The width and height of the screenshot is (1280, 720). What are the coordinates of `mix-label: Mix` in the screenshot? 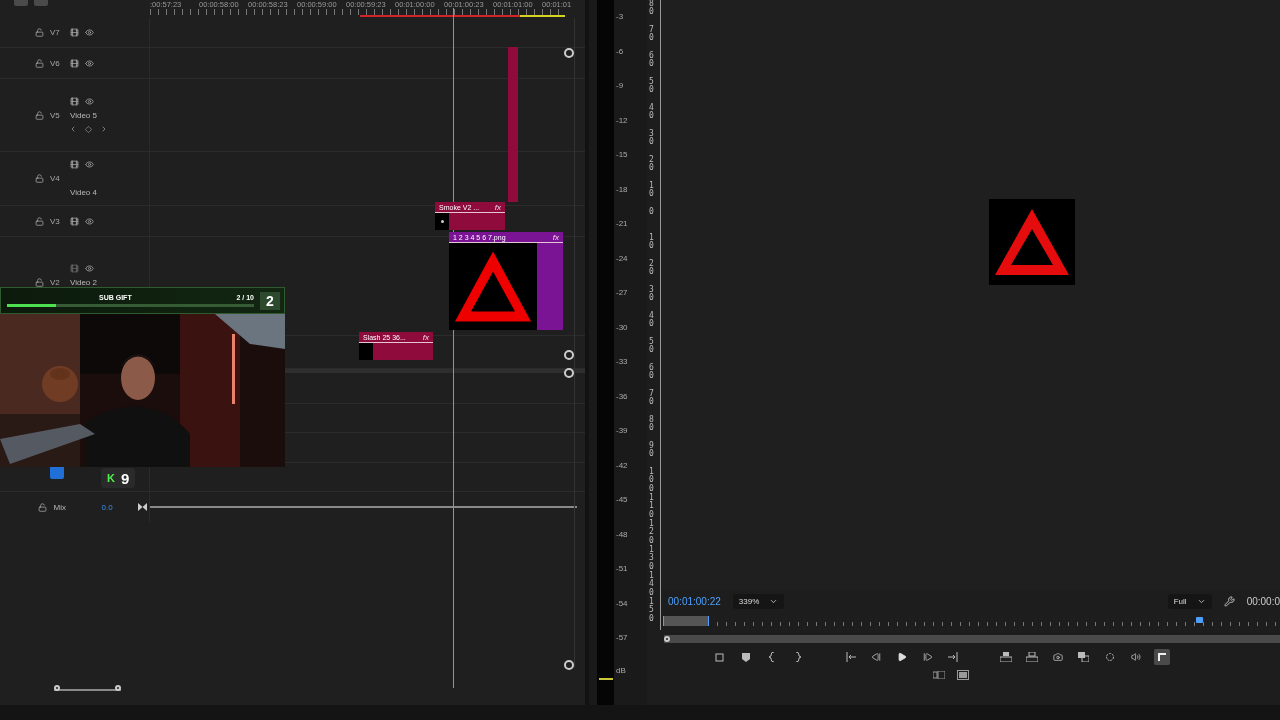 It's located at (59, 507).